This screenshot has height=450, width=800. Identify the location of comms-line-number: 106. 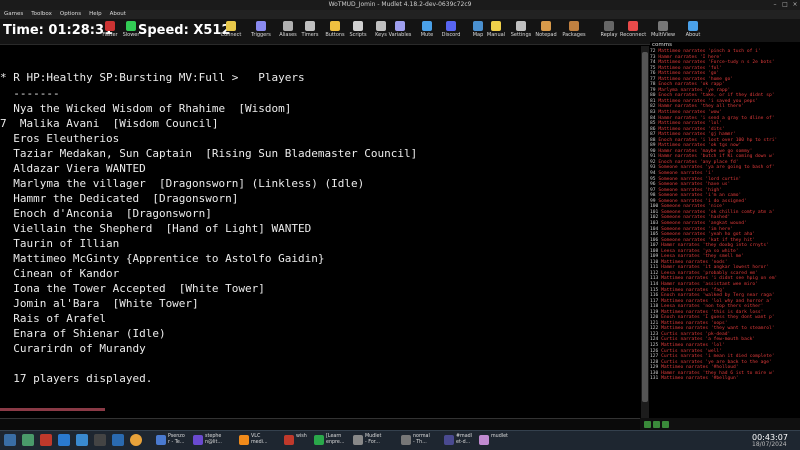
(654, 240).